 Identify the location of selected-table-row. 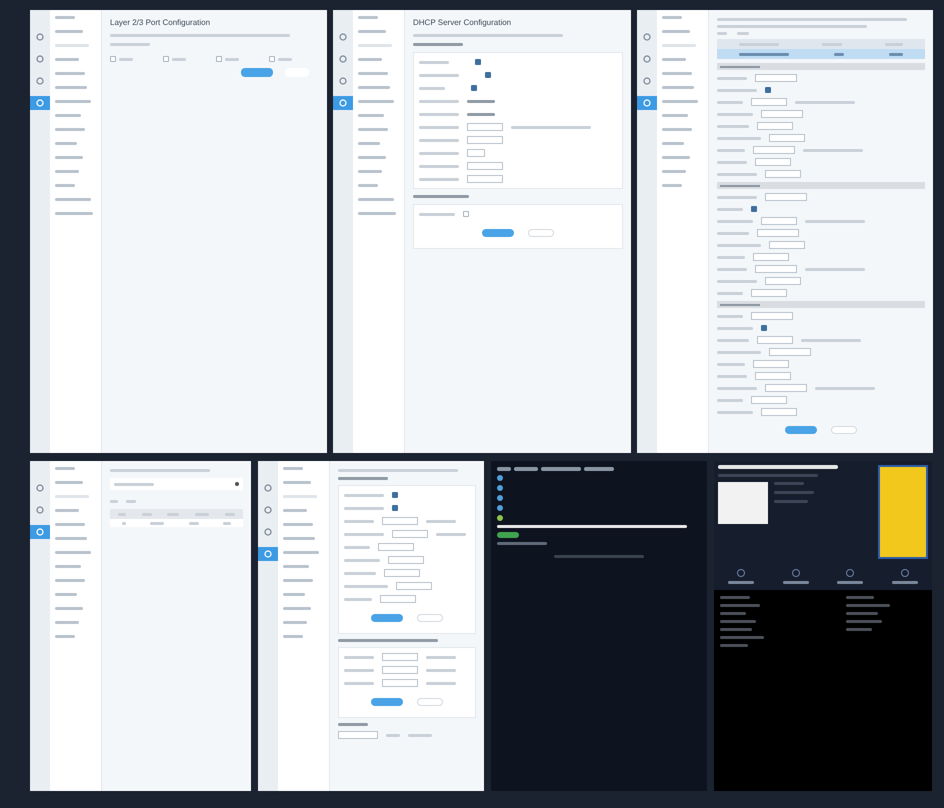
(821, 54).